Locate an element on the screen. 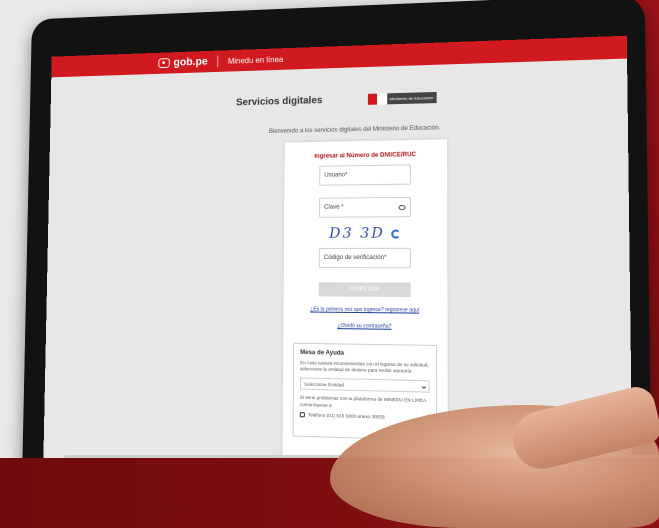 Image resolution: width=659 pixels, height=528 pixels. phone-icon is located at coordinates (302, 414).